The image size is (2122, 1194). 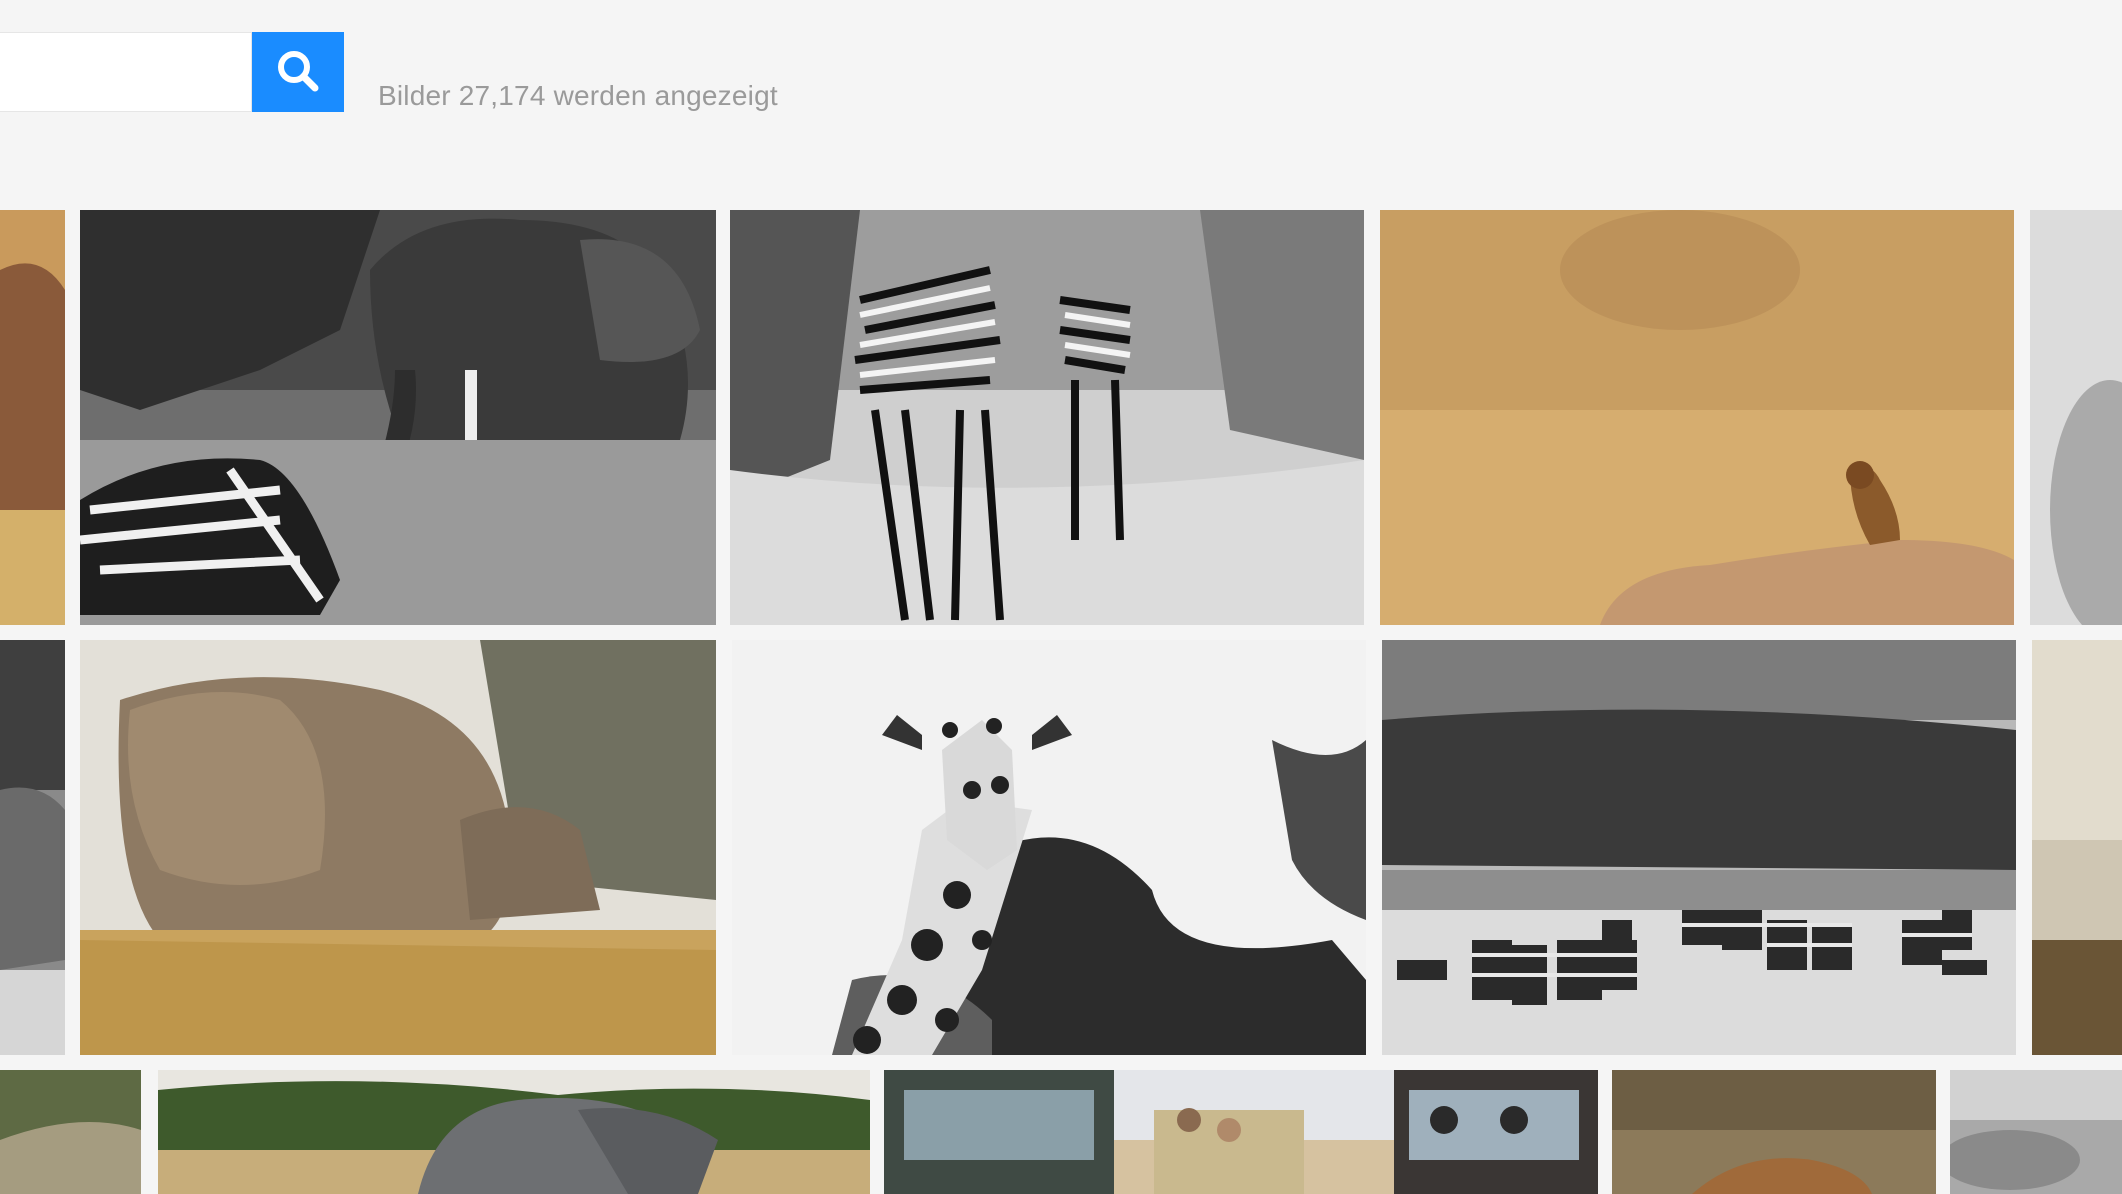 I want to click on gallery-image-safari-jeeps, so click(x=1241, y=1132).